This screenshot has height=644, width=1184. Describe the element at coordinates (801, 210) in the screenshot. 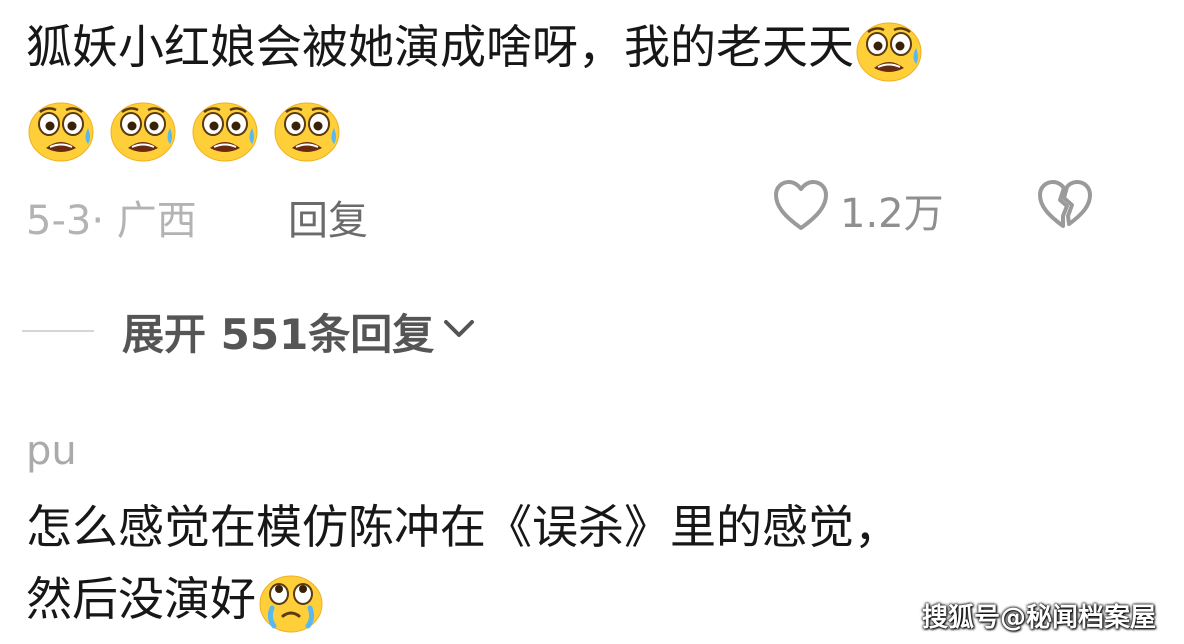

I see `heart-icon` at that location.